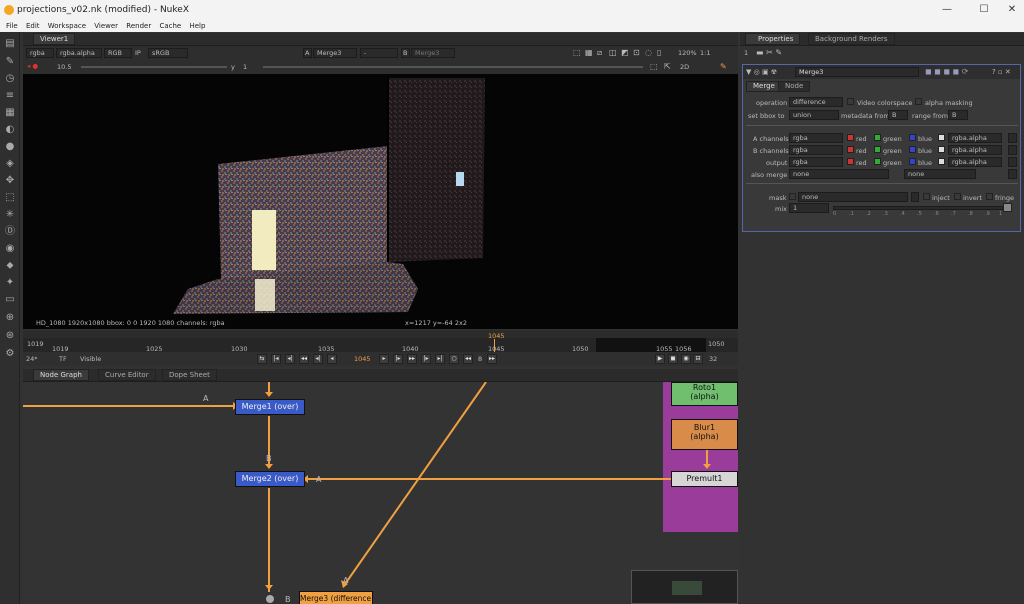 This screenshot has height=604, width=1024. What do you see at coordinates (769, 52) in the screenshot?
I see `lock-panel-icon: ▬ ✂ ✎` at bounding box center [769, 52].